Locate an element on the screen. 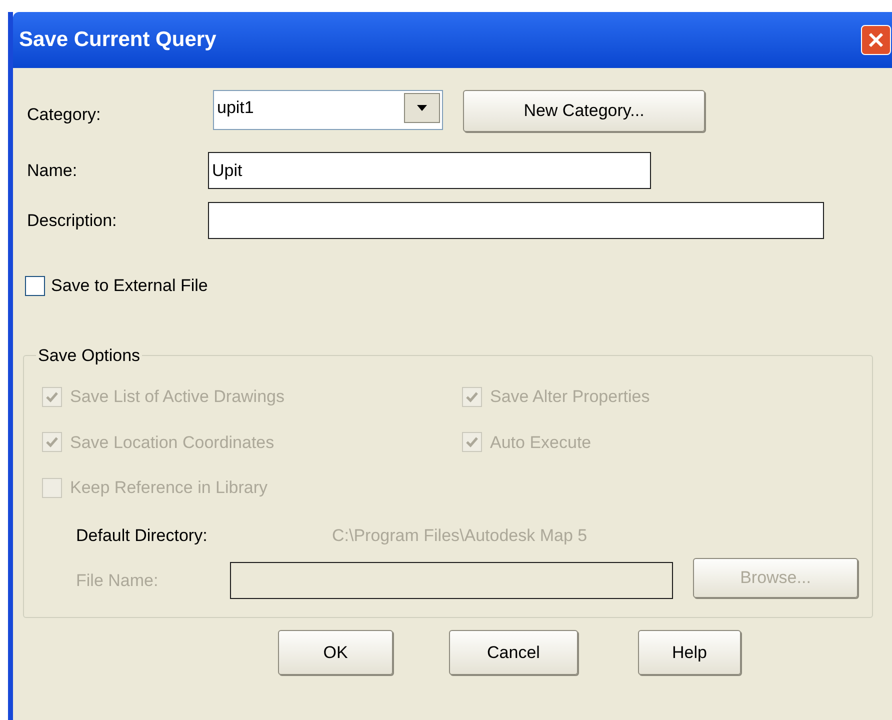 The height and width of the screenshot is (720, 892). description-field is located at coordinates (516, 220).